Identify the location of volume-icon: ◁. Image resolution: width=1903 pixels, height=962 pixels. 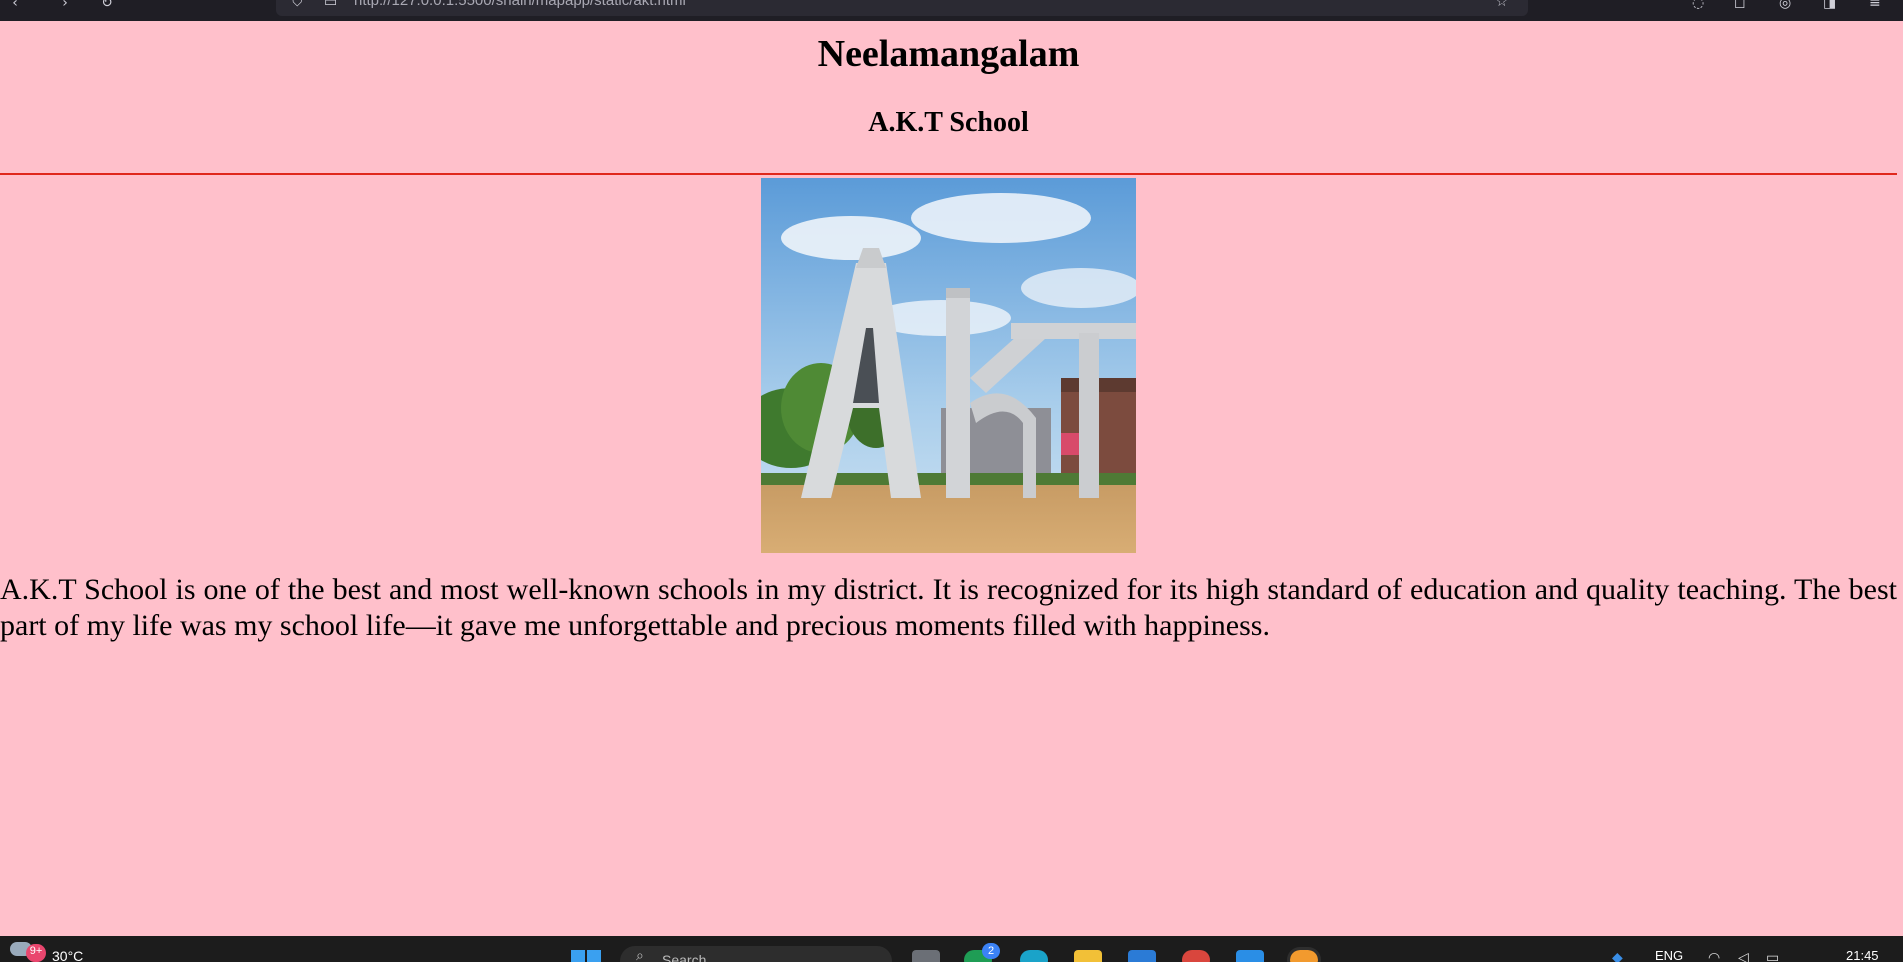
(1743, 956).